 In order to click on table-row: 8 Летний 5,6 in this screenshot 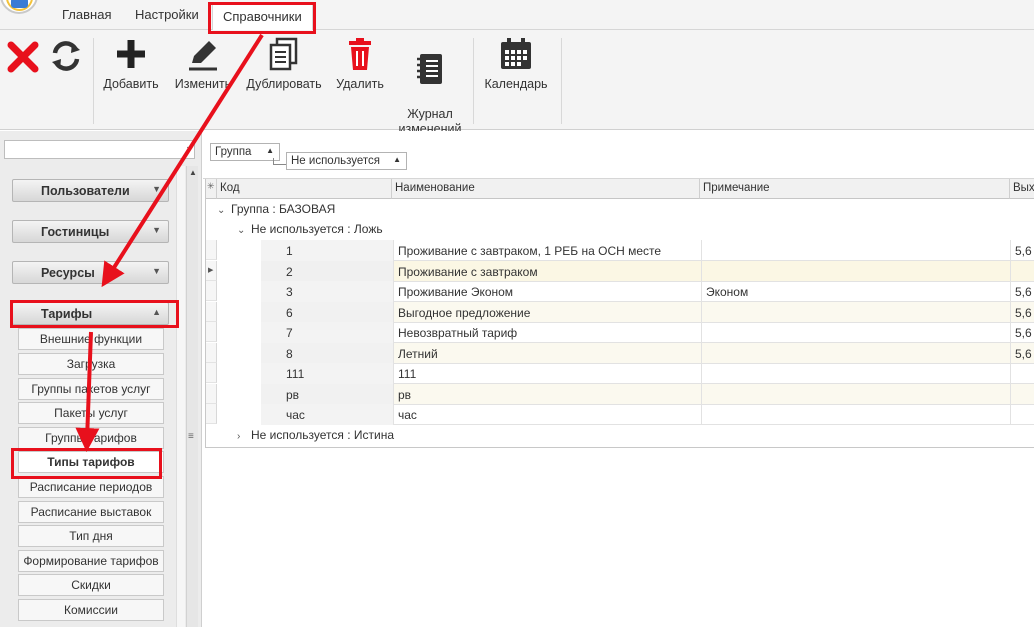, I will do `click(647, 353)`.